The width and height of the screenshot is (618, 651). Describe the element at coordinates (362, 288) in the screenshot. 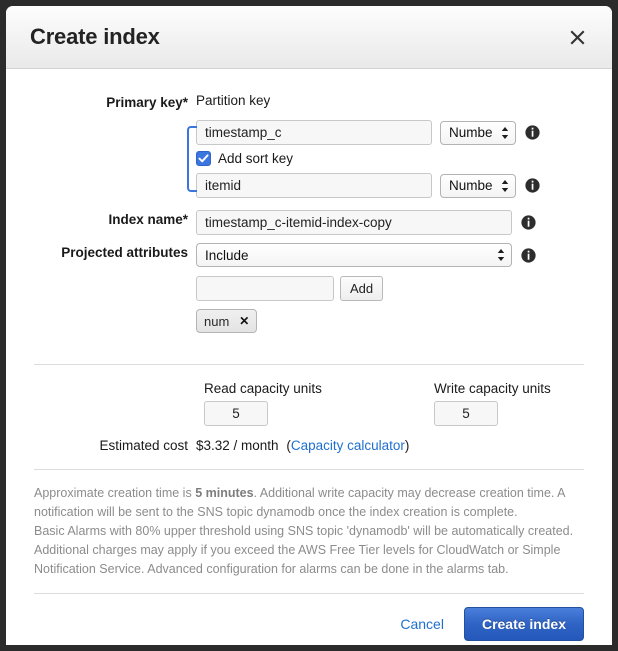

I see `add-attribute-button: Add` at that location.